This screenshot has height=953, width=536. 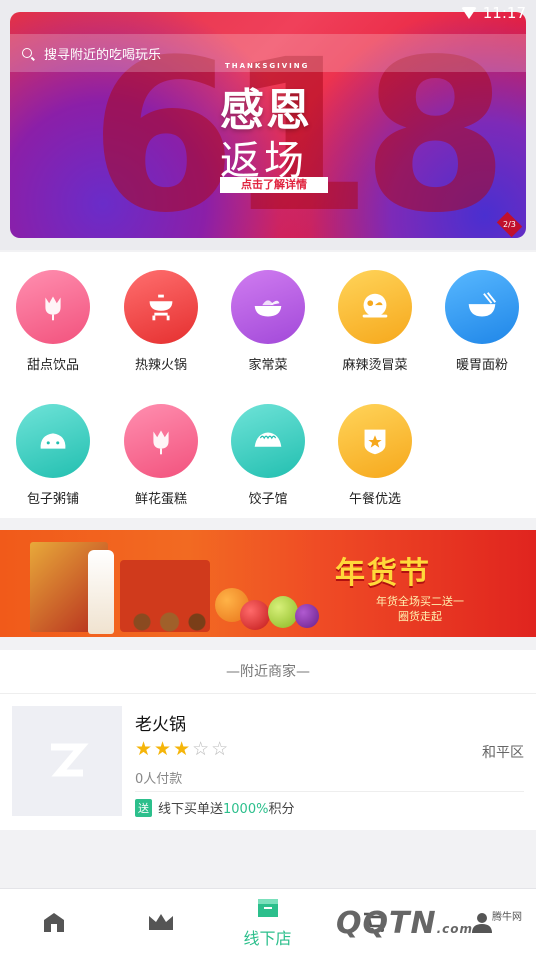 What do you see at coordinates (386, 923) in the screenshot?
I see `watermark-logo-text: QQTN` at bounding box center [386, 923].